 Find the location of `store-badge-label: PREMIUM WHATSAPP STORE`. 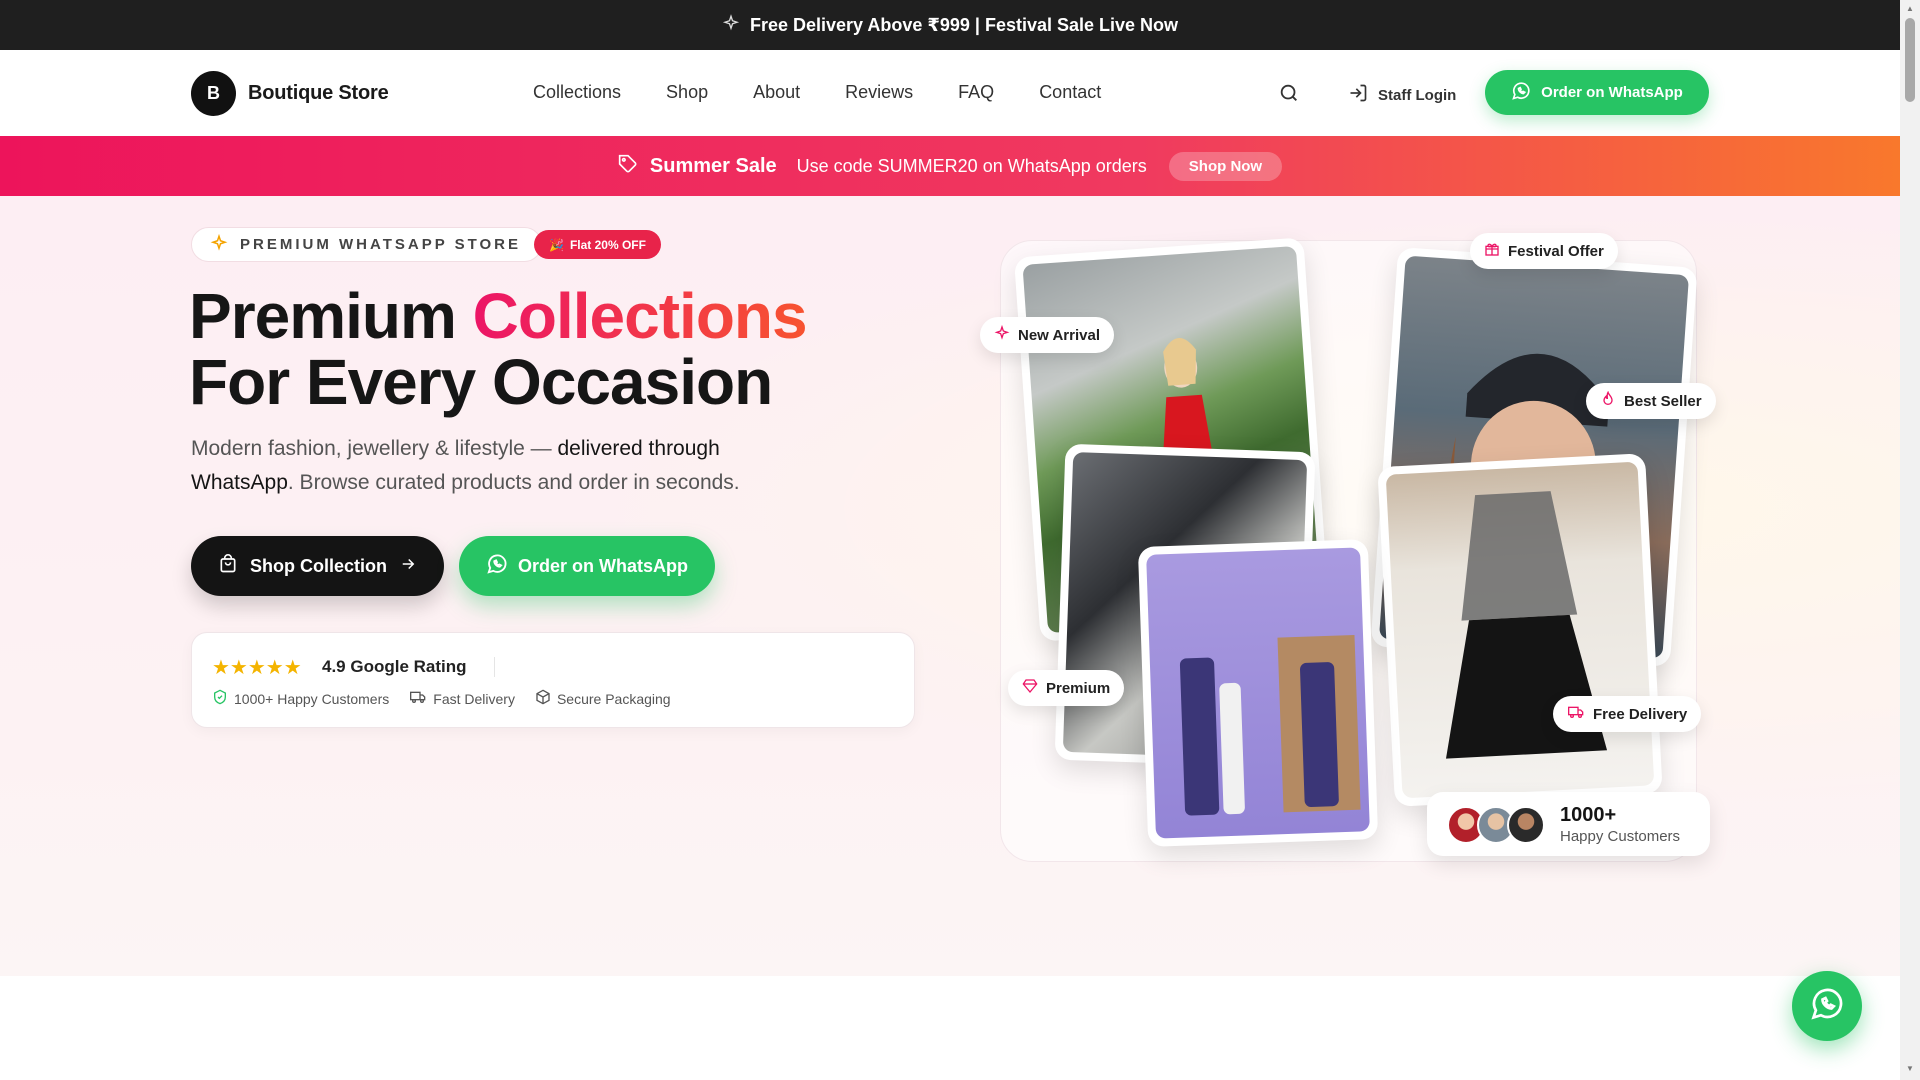

store-badge-label: PREMIUM WHATSAPP STORE is located at coordinates (381, 244).